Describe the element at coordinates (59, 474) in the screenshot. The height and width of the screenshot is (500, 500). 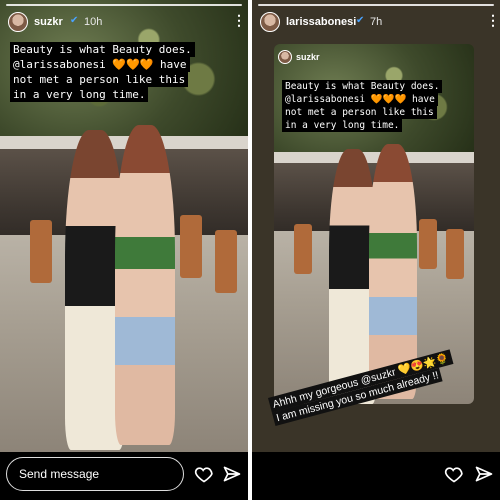
I see `message-placeholder: Send message` at that location.